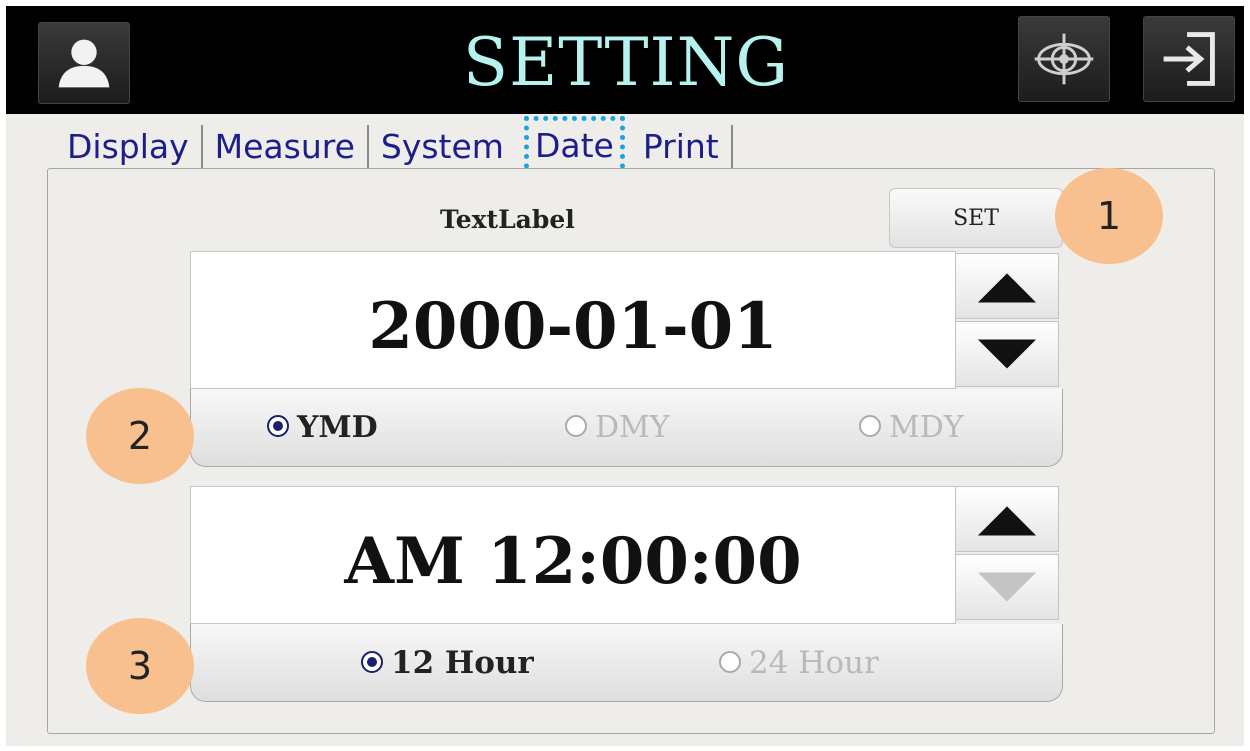 This screenshot has width=1250, height=751. Describe the element at coordinates (682, 147) in the screenshot. I see `tab-print: Print` at that location.